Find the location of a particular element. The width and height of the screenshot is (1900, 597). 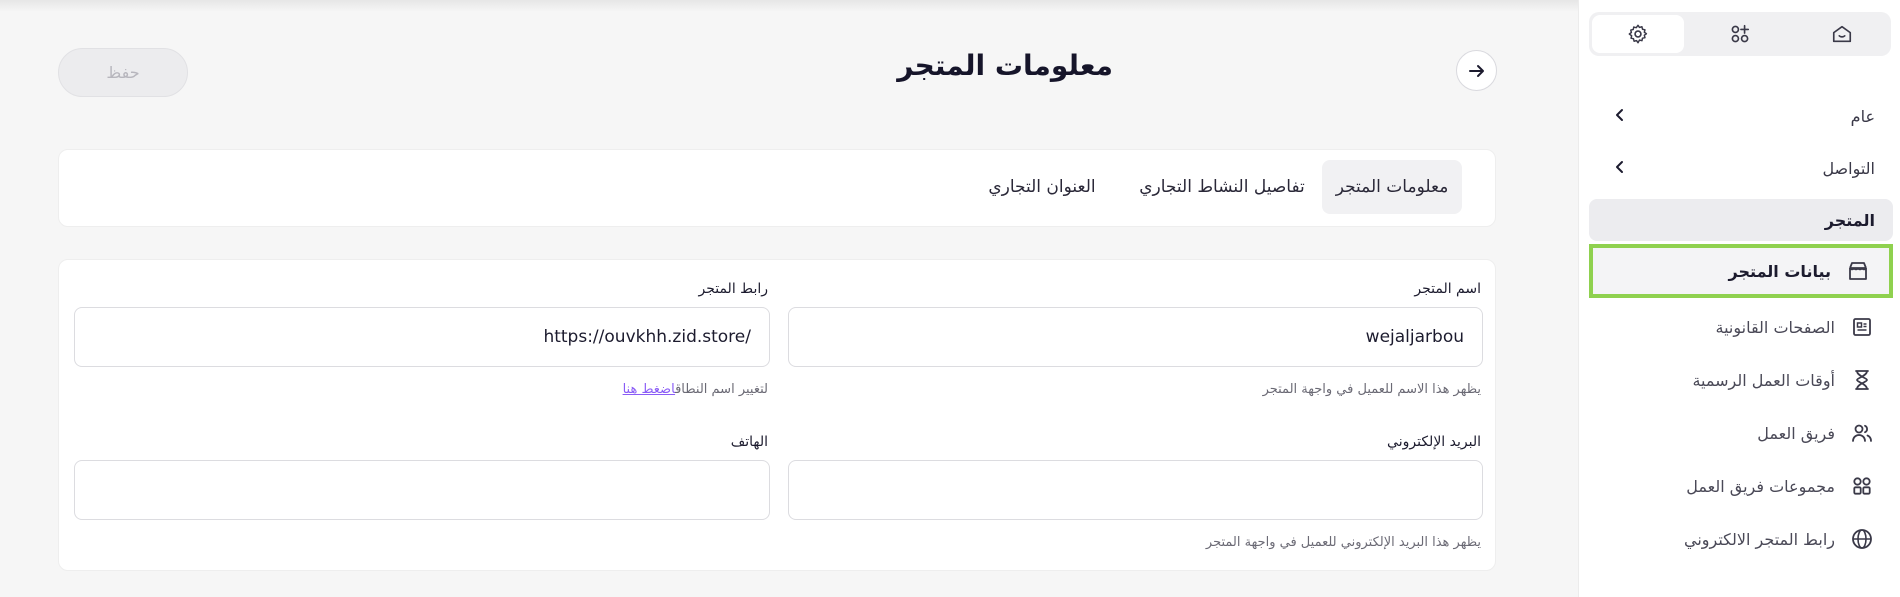

sidebar-item-legal-pages: الصفحات القانونية is located at coordinates (1741, 327).